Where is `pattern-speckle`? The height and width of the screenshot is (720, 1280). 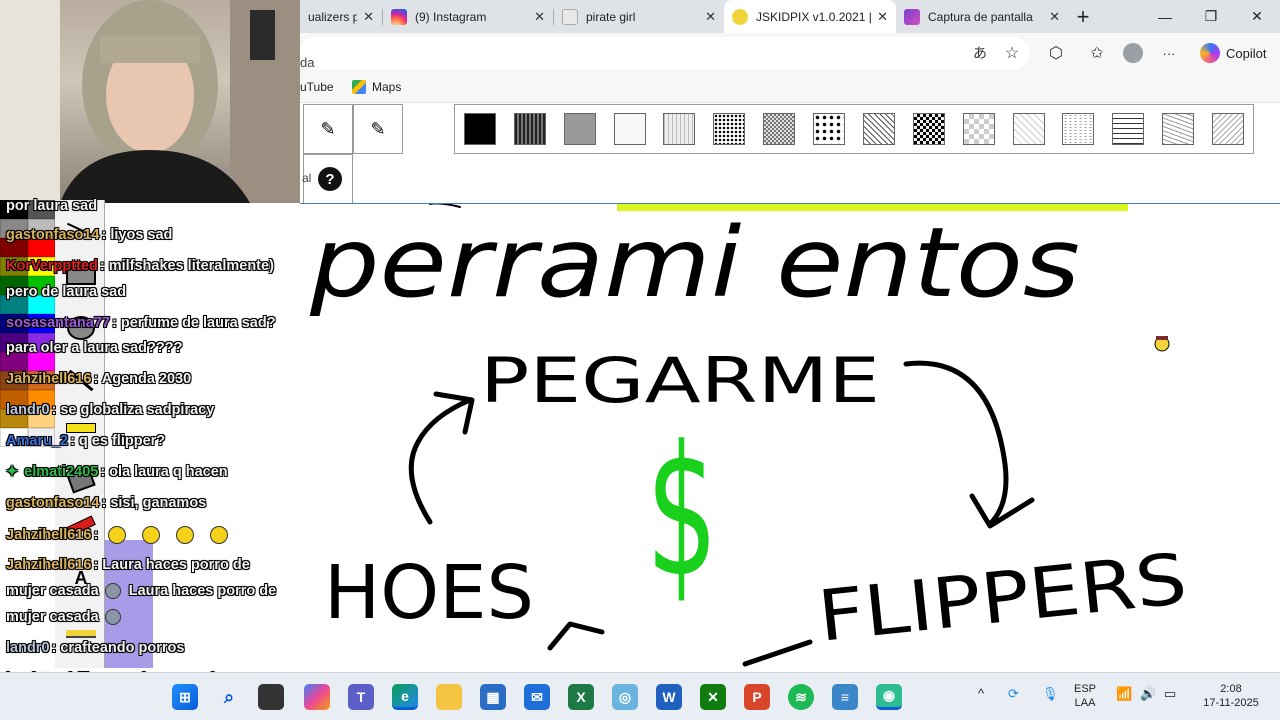 pattern-speckle is located at coordinates (1079, 129).